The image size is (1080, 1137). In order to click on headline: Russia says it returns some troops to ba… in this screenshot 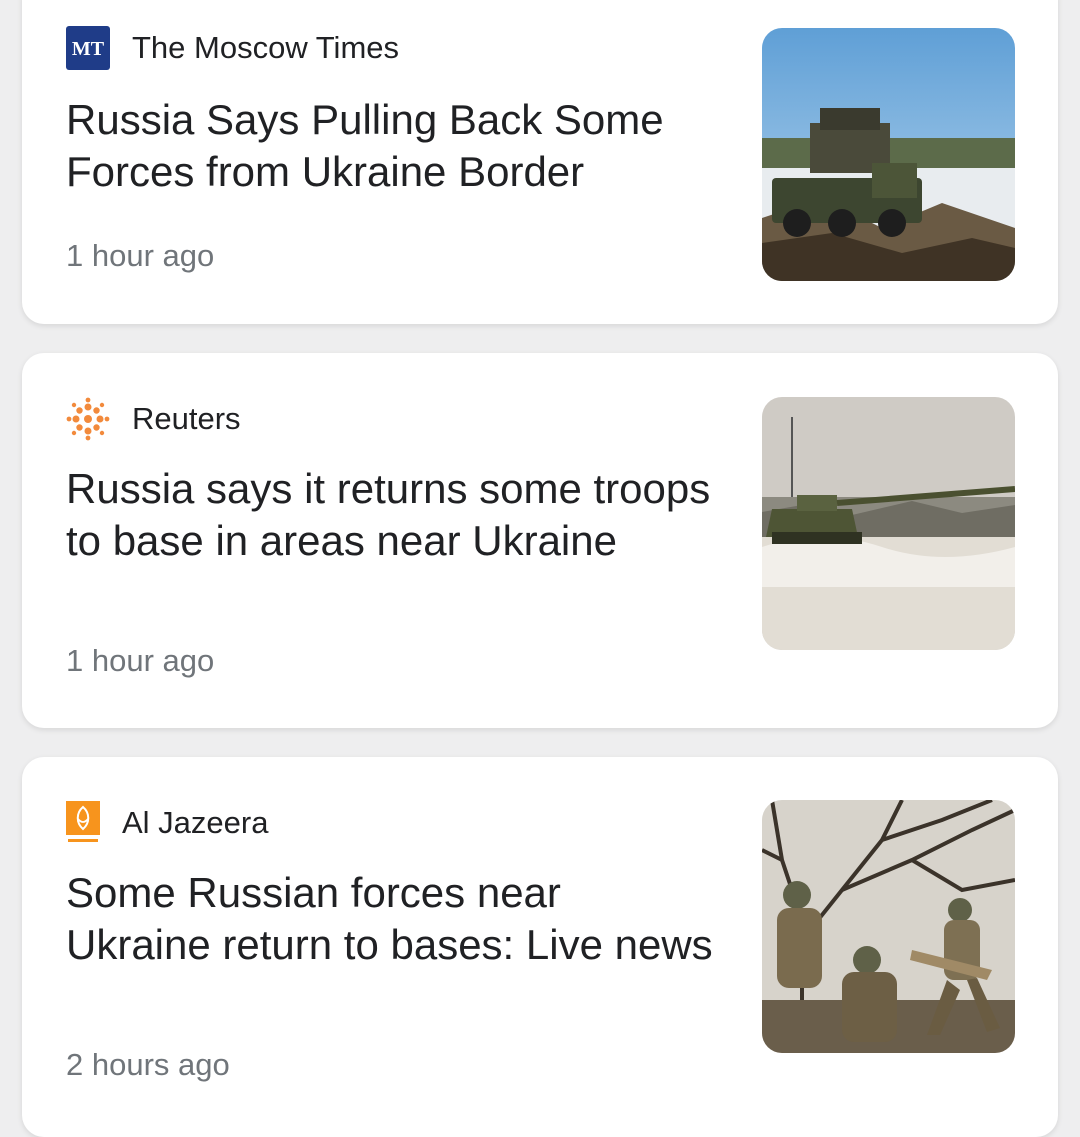, I will do `click(391, 515)`.